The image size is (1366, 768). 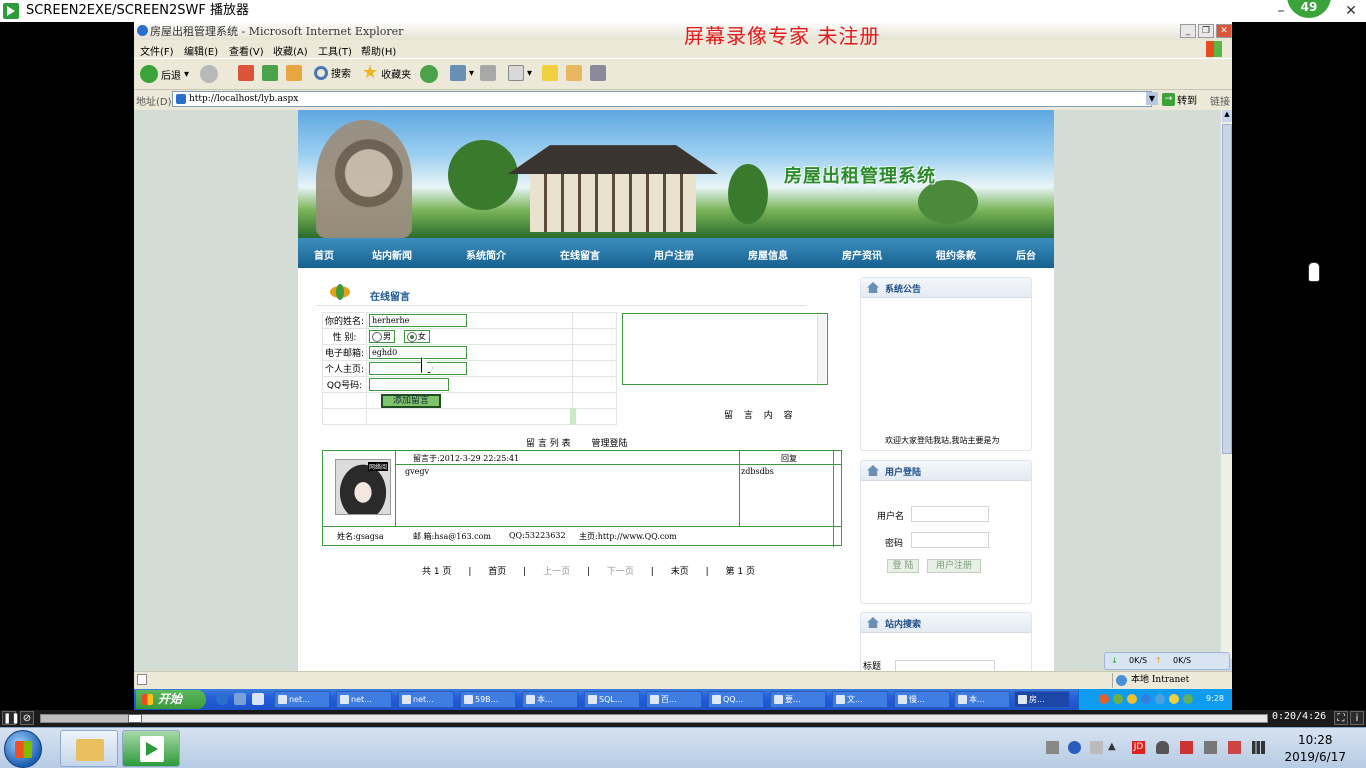 What do you see at coordinates (23, 749) in the screenshot?
I see `win7-start-button` at bounding box center [23, 749].